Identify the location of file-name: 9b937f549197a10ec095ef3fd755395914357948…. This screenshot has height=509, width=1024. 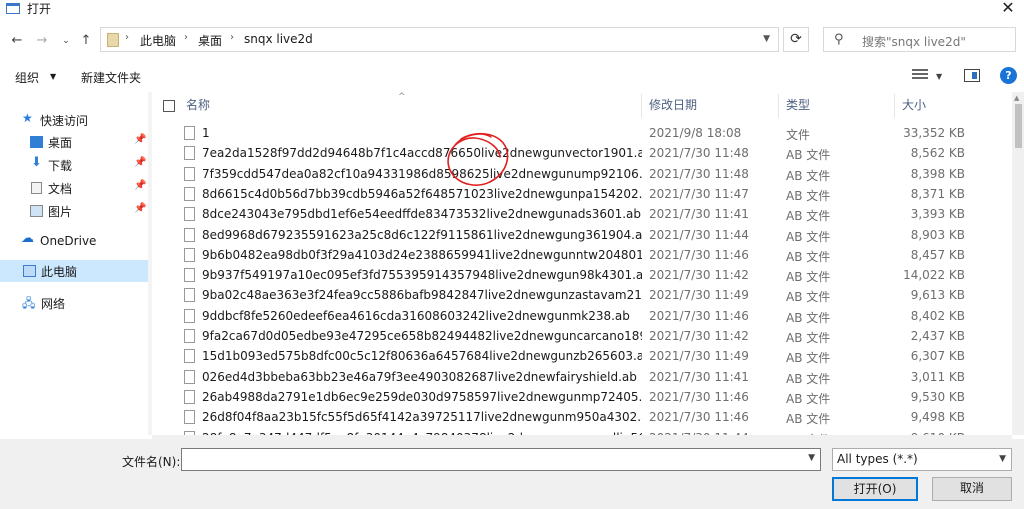
(422, 275).